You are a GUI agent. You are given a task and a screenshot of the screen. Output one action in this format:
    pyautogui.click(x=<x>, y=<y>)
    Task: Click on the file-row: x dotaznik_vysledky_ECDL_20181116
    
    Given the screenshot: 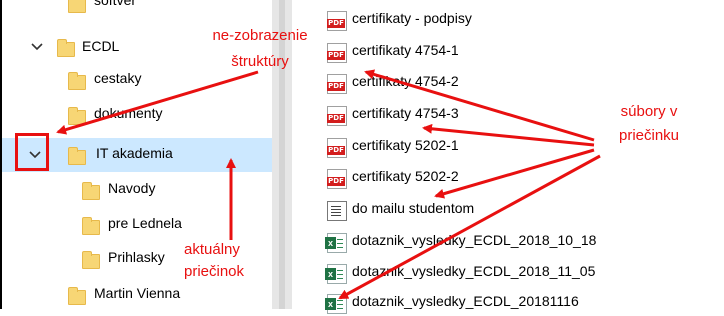 What is the action you would take?
    pyautogui.click(x=521, y=301)
    